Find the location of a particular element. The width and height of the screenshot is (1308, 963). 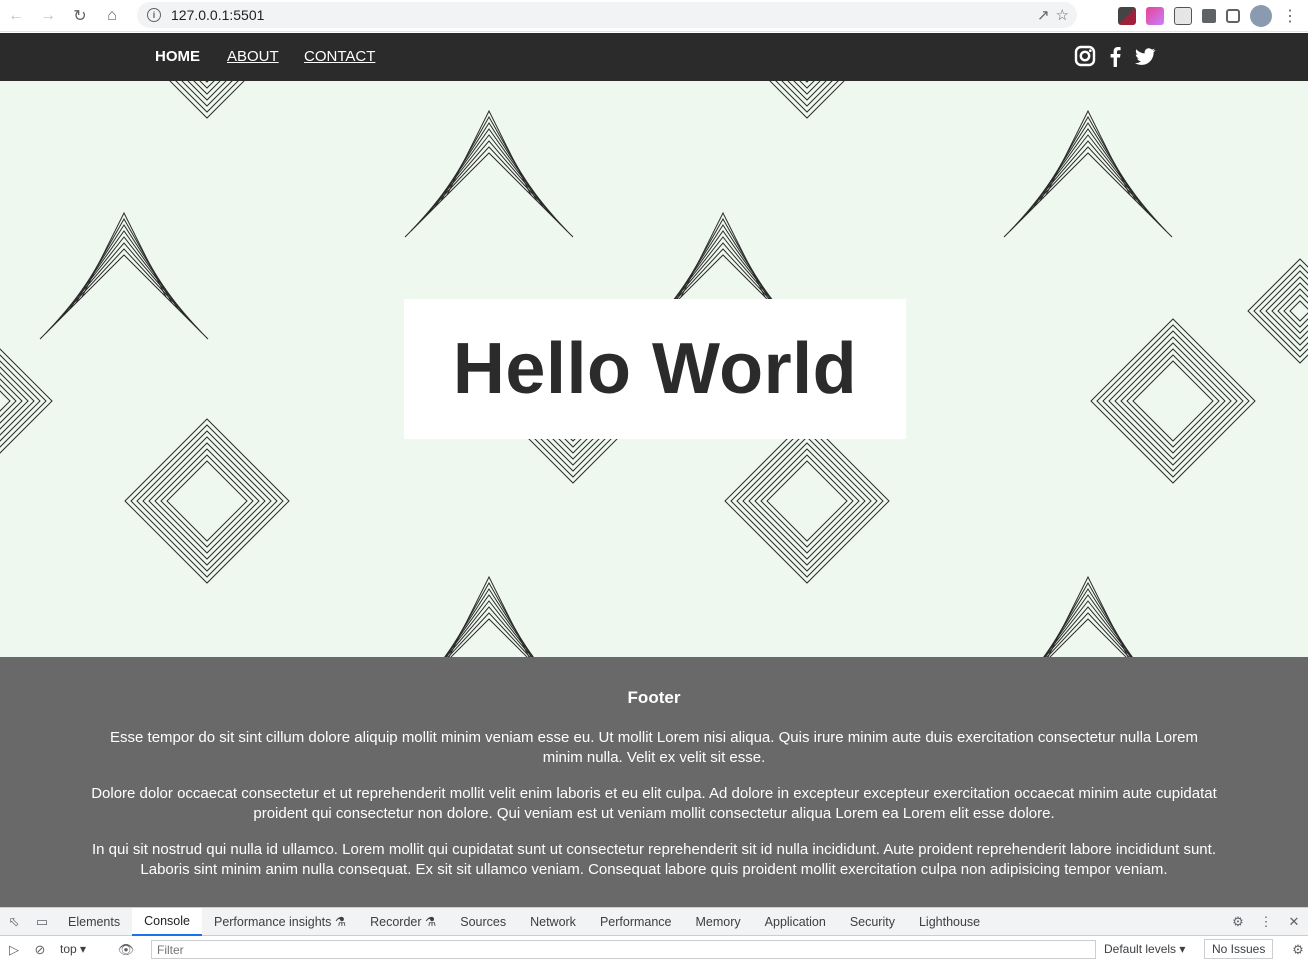

console-toolbar: ▷ ⊘ top ▾ 👁 Default levels ▾ No Issues ⚙ is located at coordinates (654, 949).